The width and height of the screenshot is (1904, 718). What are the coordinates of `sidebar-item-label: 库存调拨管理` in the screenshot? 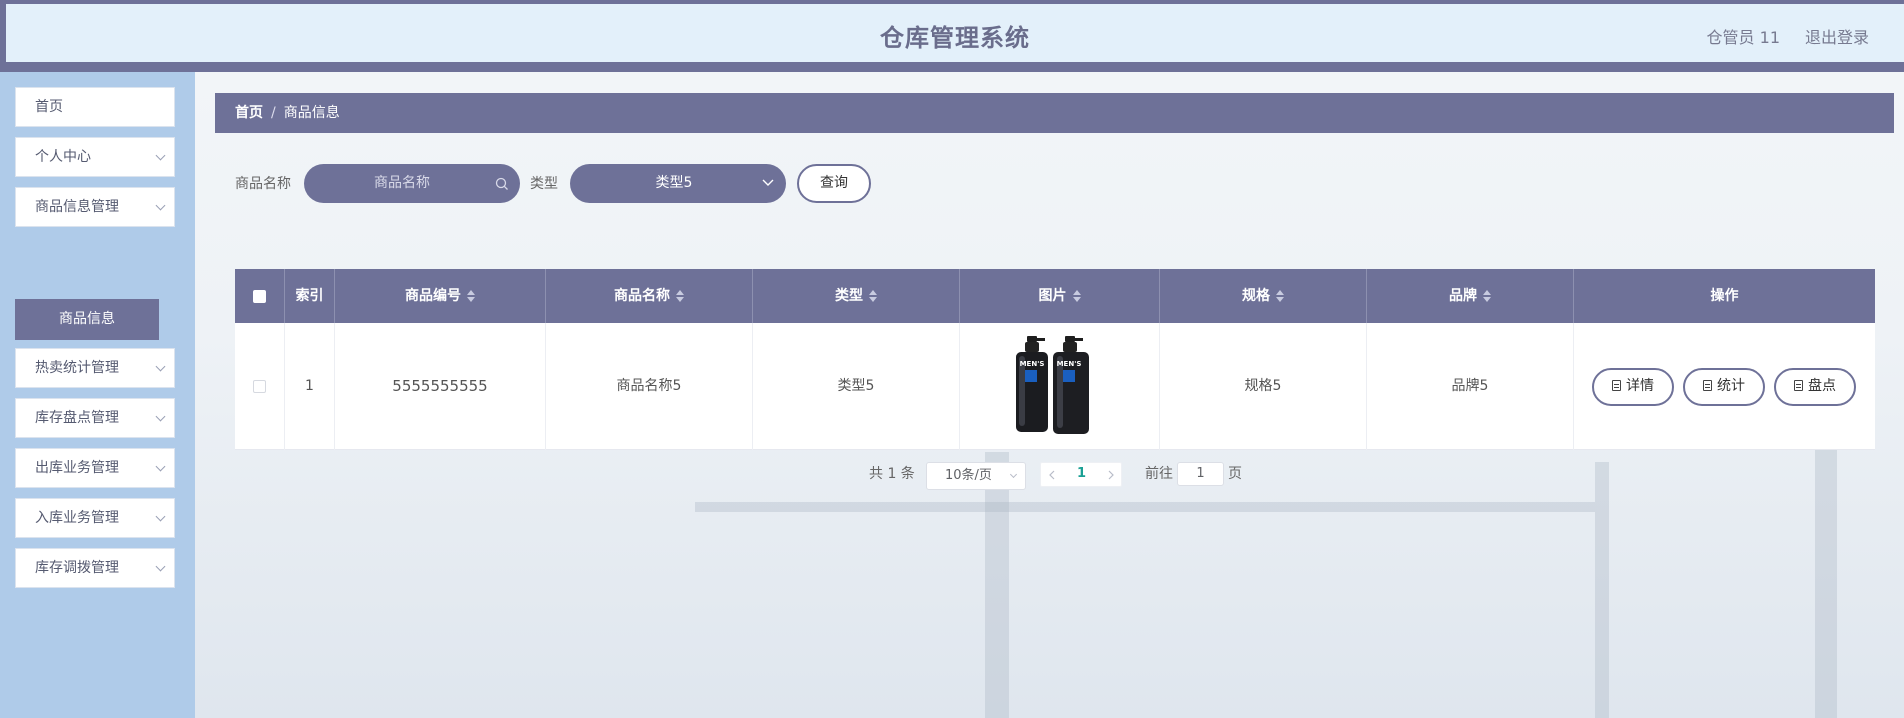 It's located at (77, 568).